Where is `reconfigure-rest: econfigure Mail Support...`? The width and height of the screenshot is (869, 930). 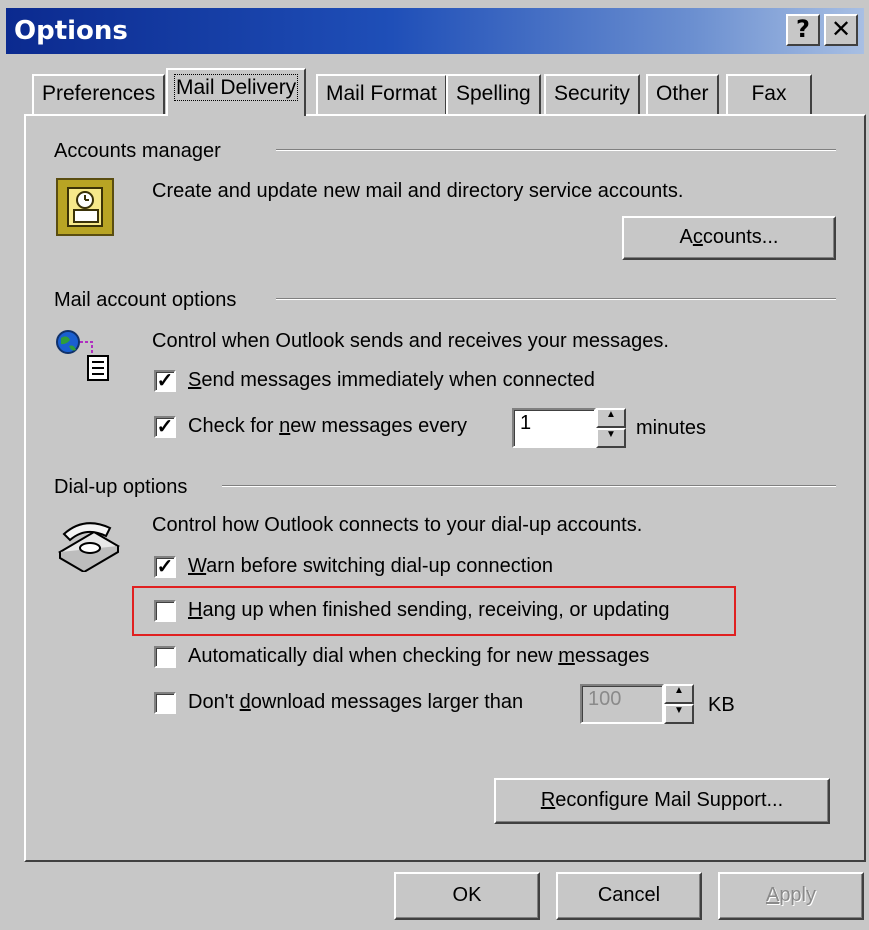 reconfigure-rest: econfigure Mail Support... is located at coordinates (669, 800).